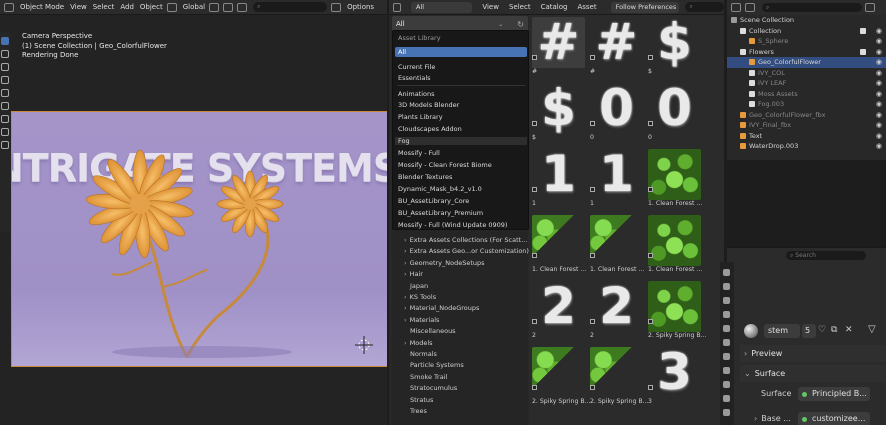 The width and height of the screenshot is (886, 425). Describe the element at coordinates (806, 31) in the screenshot. I see `outliner-row: Collection ◉` at that location.